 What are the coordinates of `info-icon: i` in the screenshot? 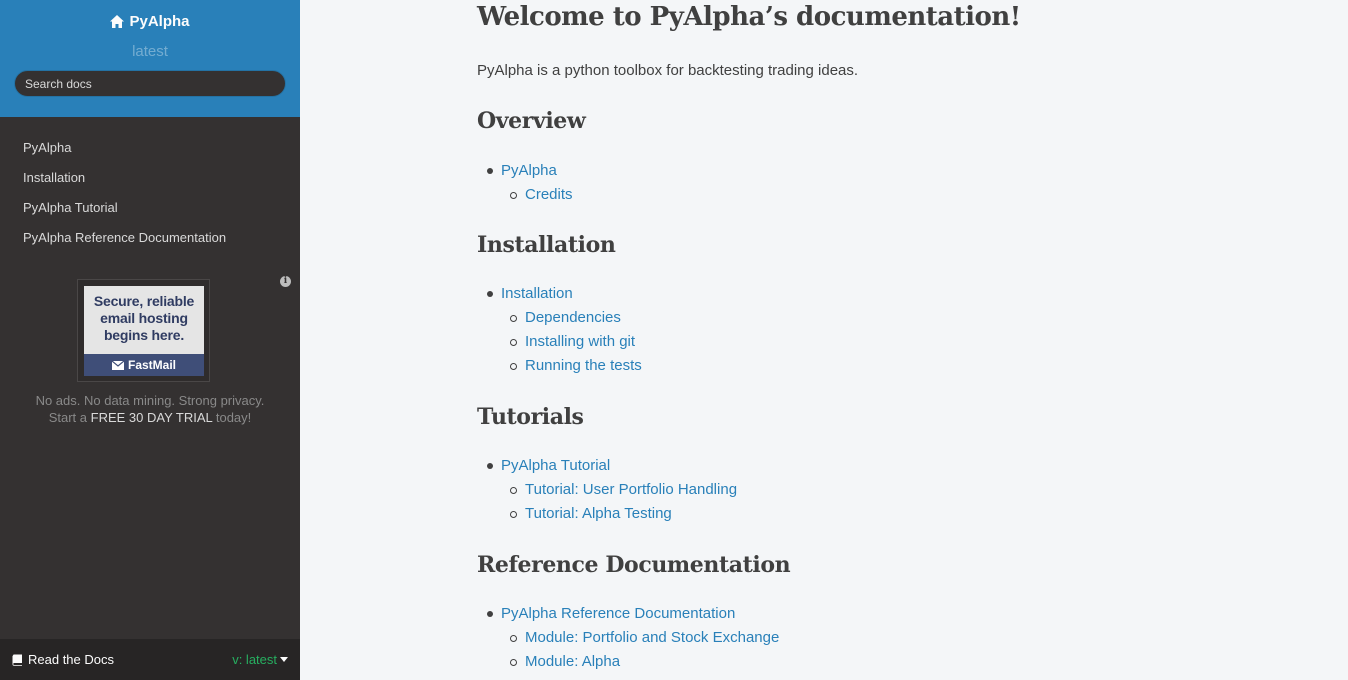 It's located at (285, 281).